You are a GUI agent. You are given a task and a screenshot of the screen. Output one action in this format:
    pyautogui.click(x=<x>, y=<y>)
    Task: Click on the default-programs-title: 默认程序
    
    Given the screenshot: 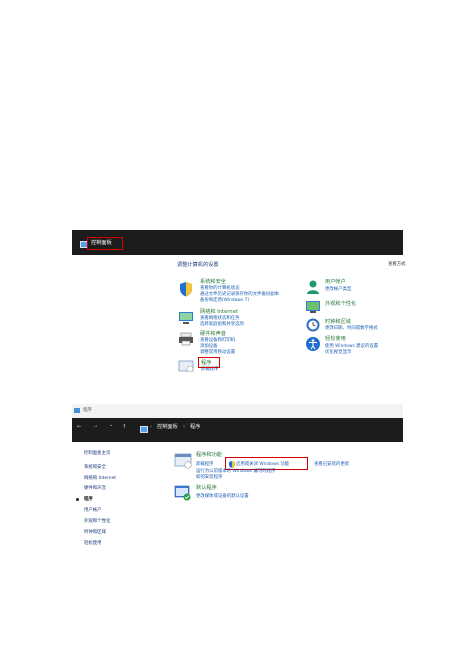 What is the action you would take?
    pyautogui.click(x=206, y=488)
    